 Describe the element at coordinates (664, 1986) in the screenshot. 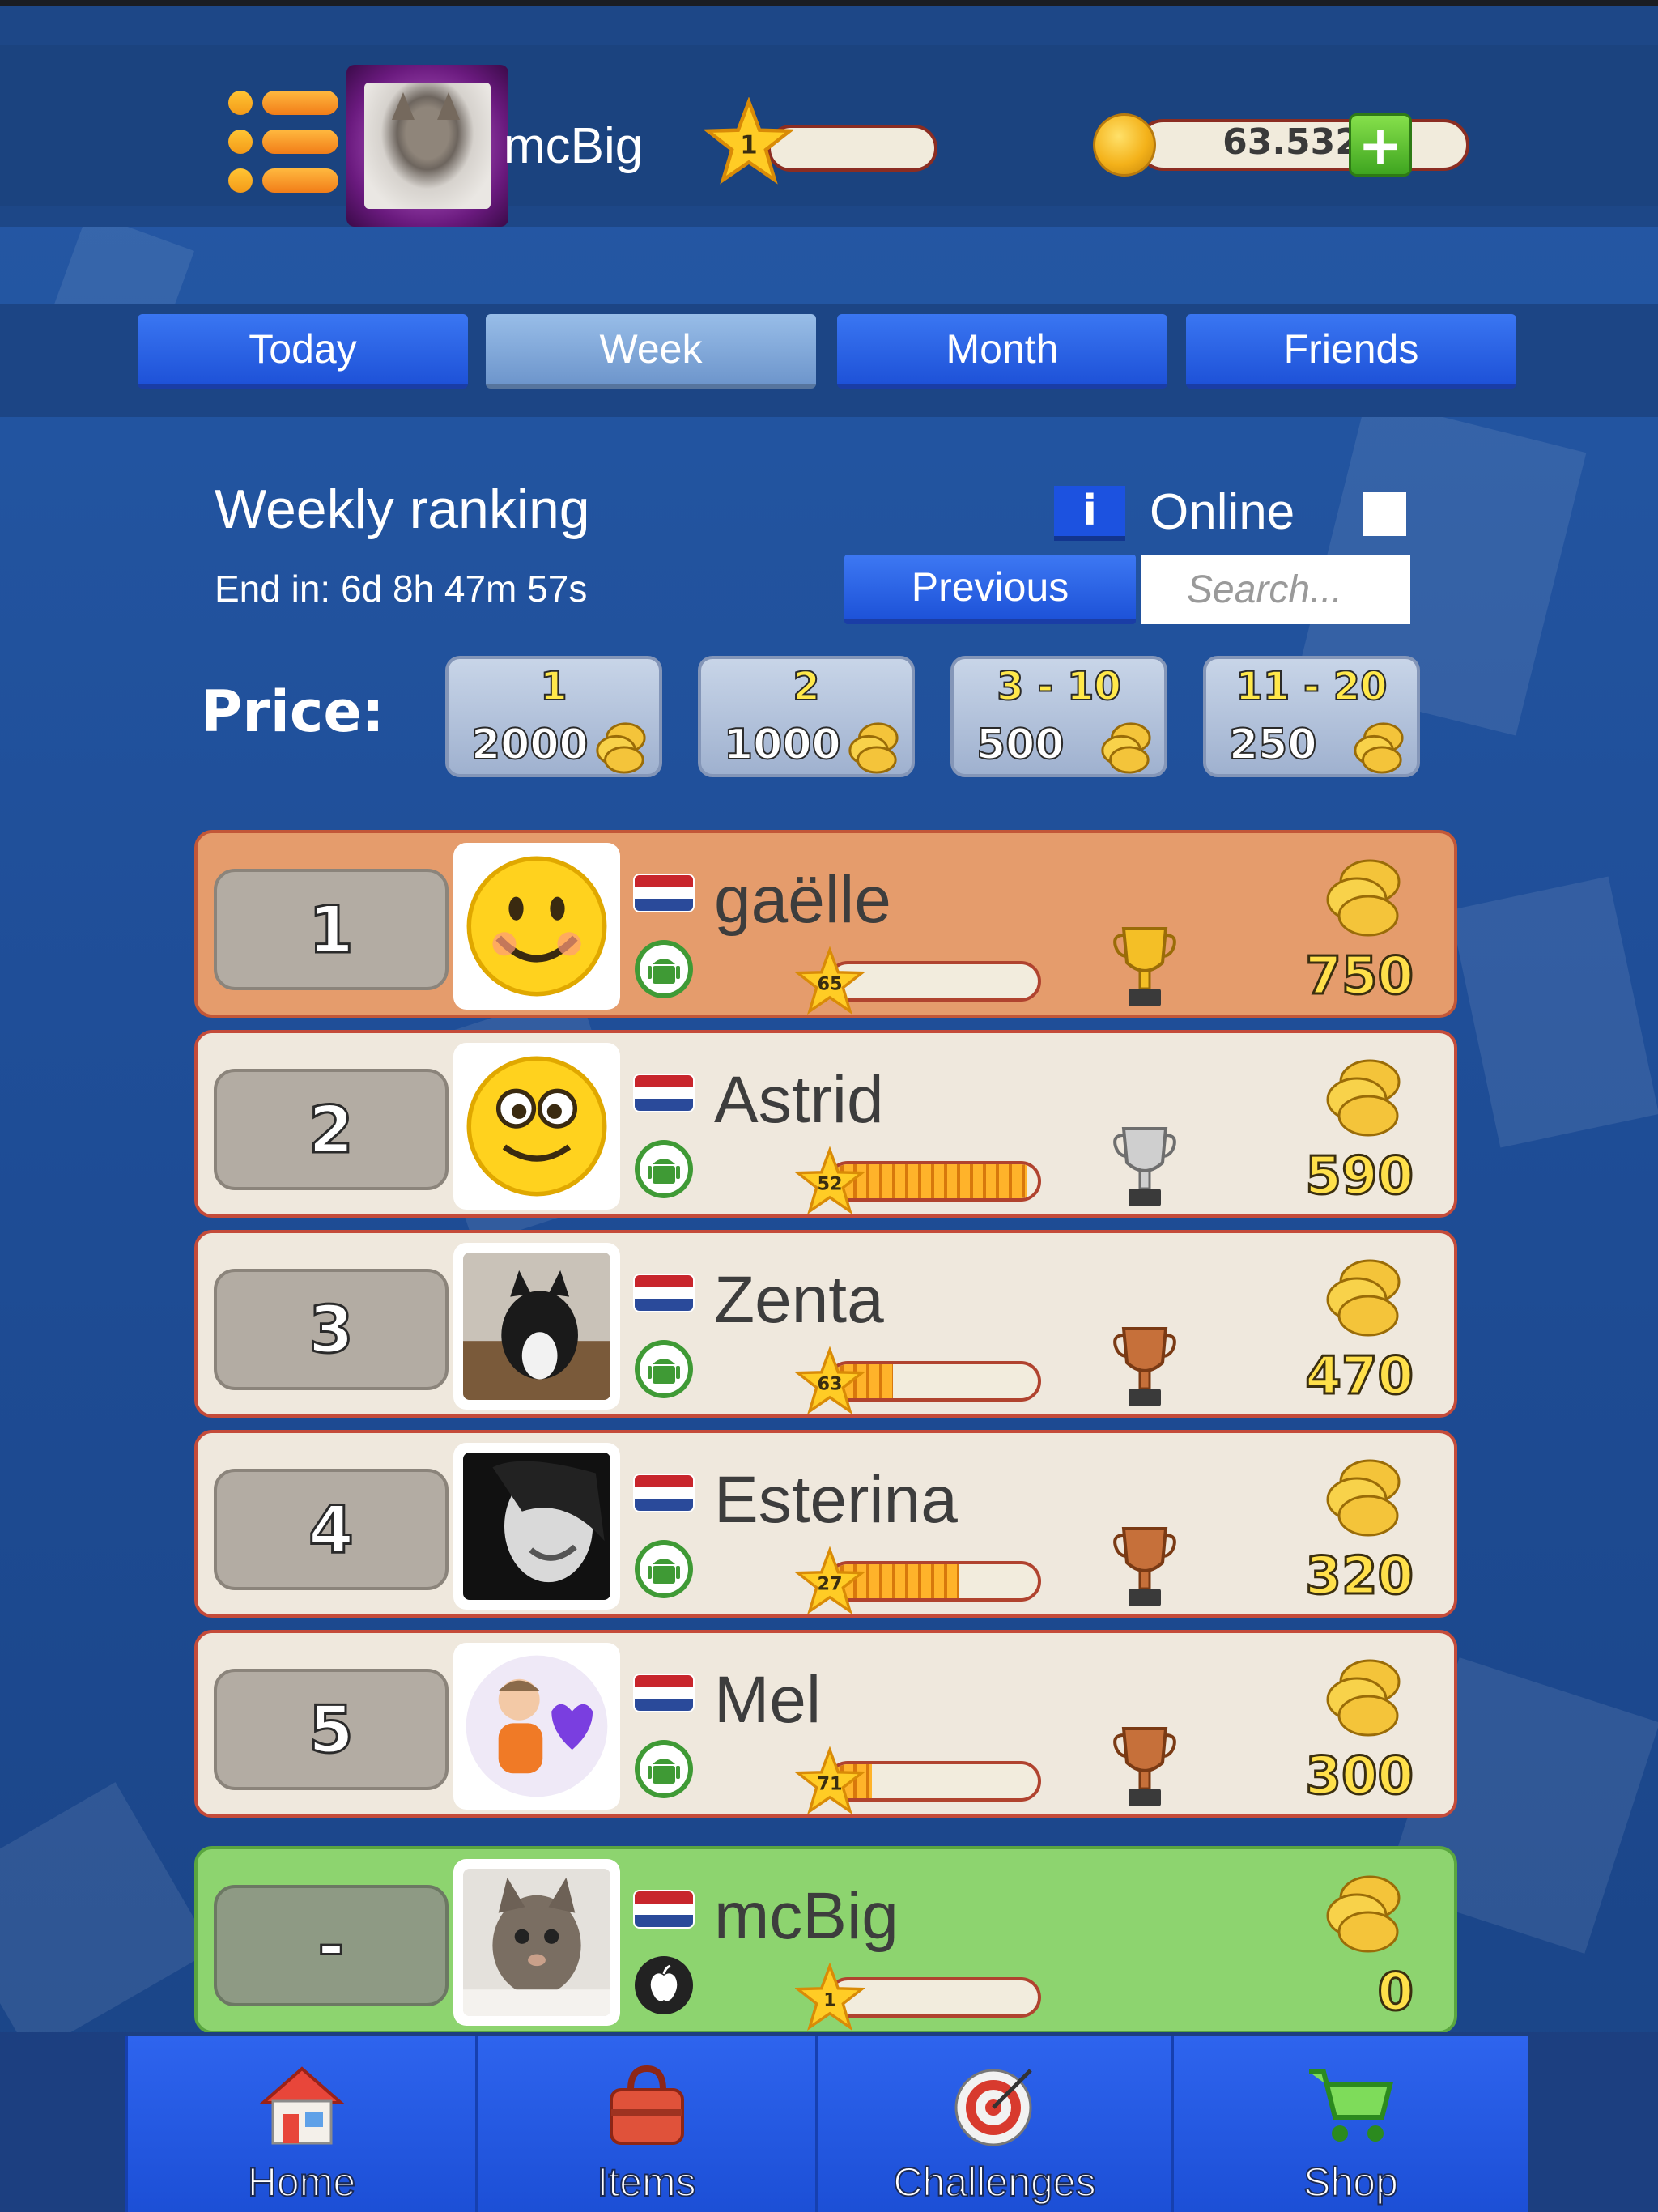

I see `apple-icon` at that location.